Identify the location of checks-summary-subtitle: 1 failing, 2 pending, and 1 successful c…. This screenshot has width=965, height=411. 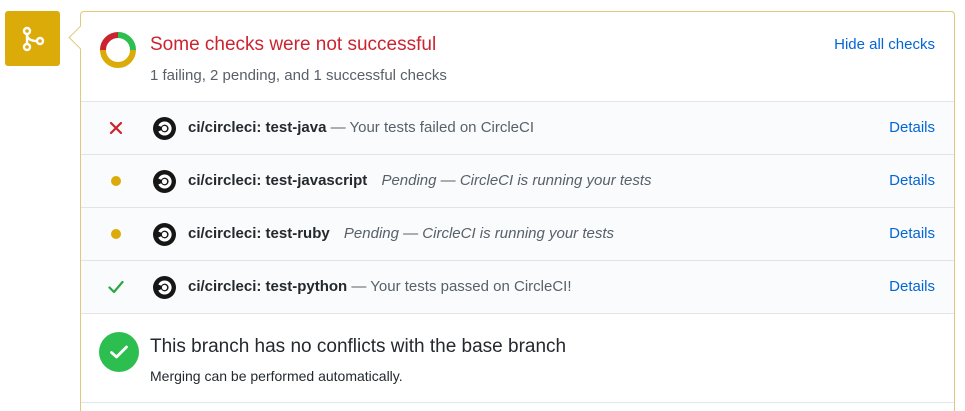
(298, 75).